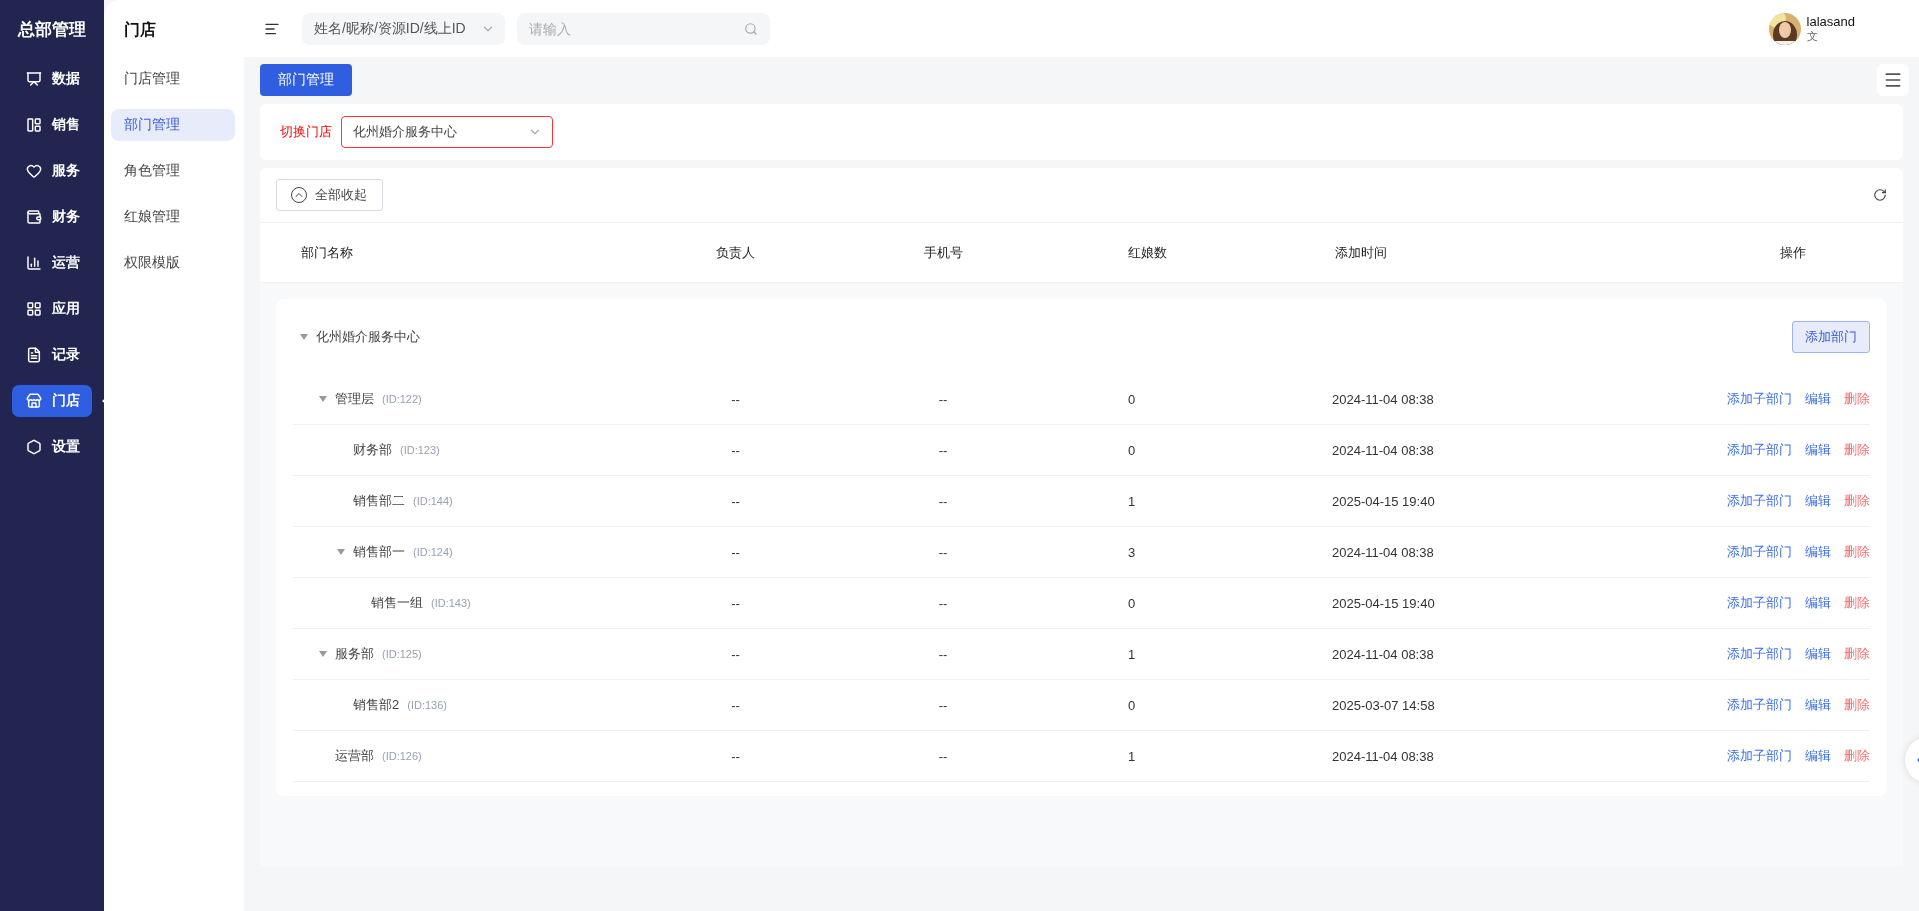  Describe the element at coordinates (34, 171) in the screenshot. I see `heart-icon` at that location.